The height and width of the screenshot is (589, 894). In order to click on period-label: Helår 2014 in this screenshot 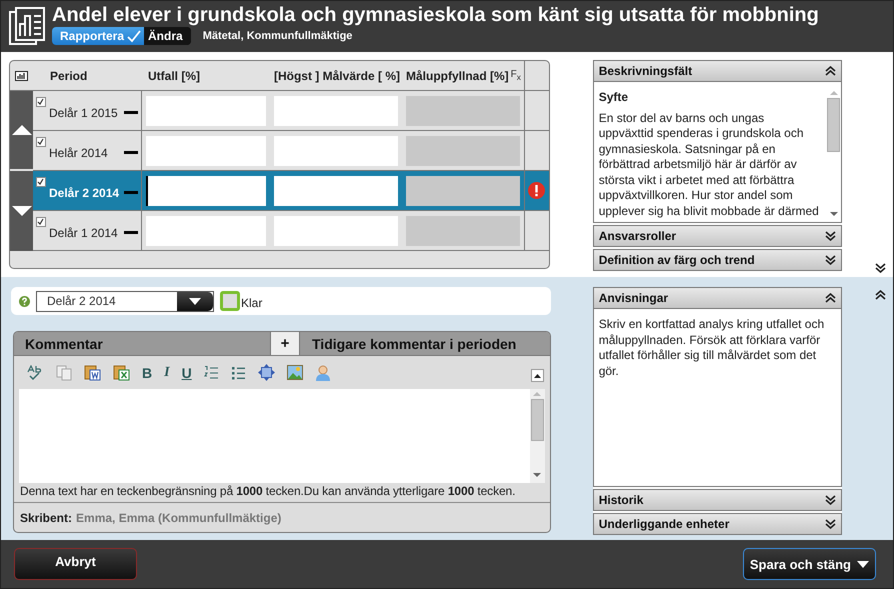, I will do `click(78, 153)`.